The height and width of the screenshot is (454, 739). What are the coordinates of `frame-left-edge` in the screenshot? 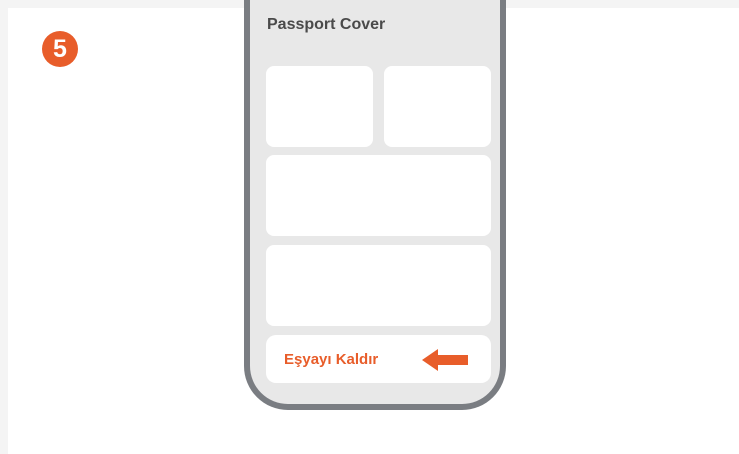 It's located at (4, 227).